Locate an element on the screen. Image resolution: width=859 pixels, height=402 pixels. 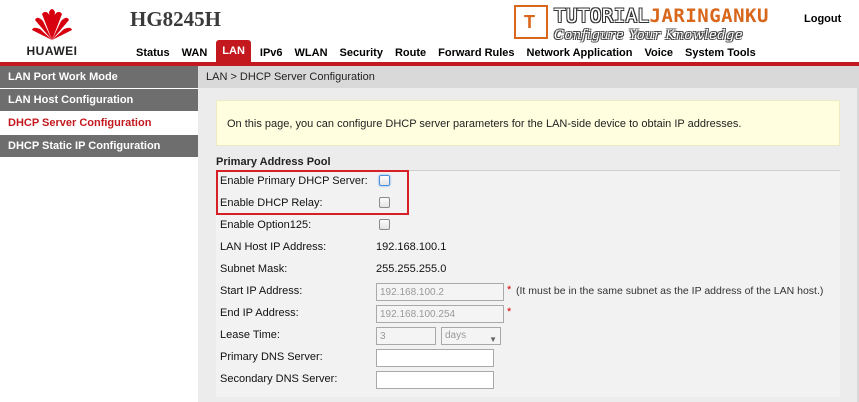
row-enable-option125: Enable Option125: is located at coordinates (528, 226).